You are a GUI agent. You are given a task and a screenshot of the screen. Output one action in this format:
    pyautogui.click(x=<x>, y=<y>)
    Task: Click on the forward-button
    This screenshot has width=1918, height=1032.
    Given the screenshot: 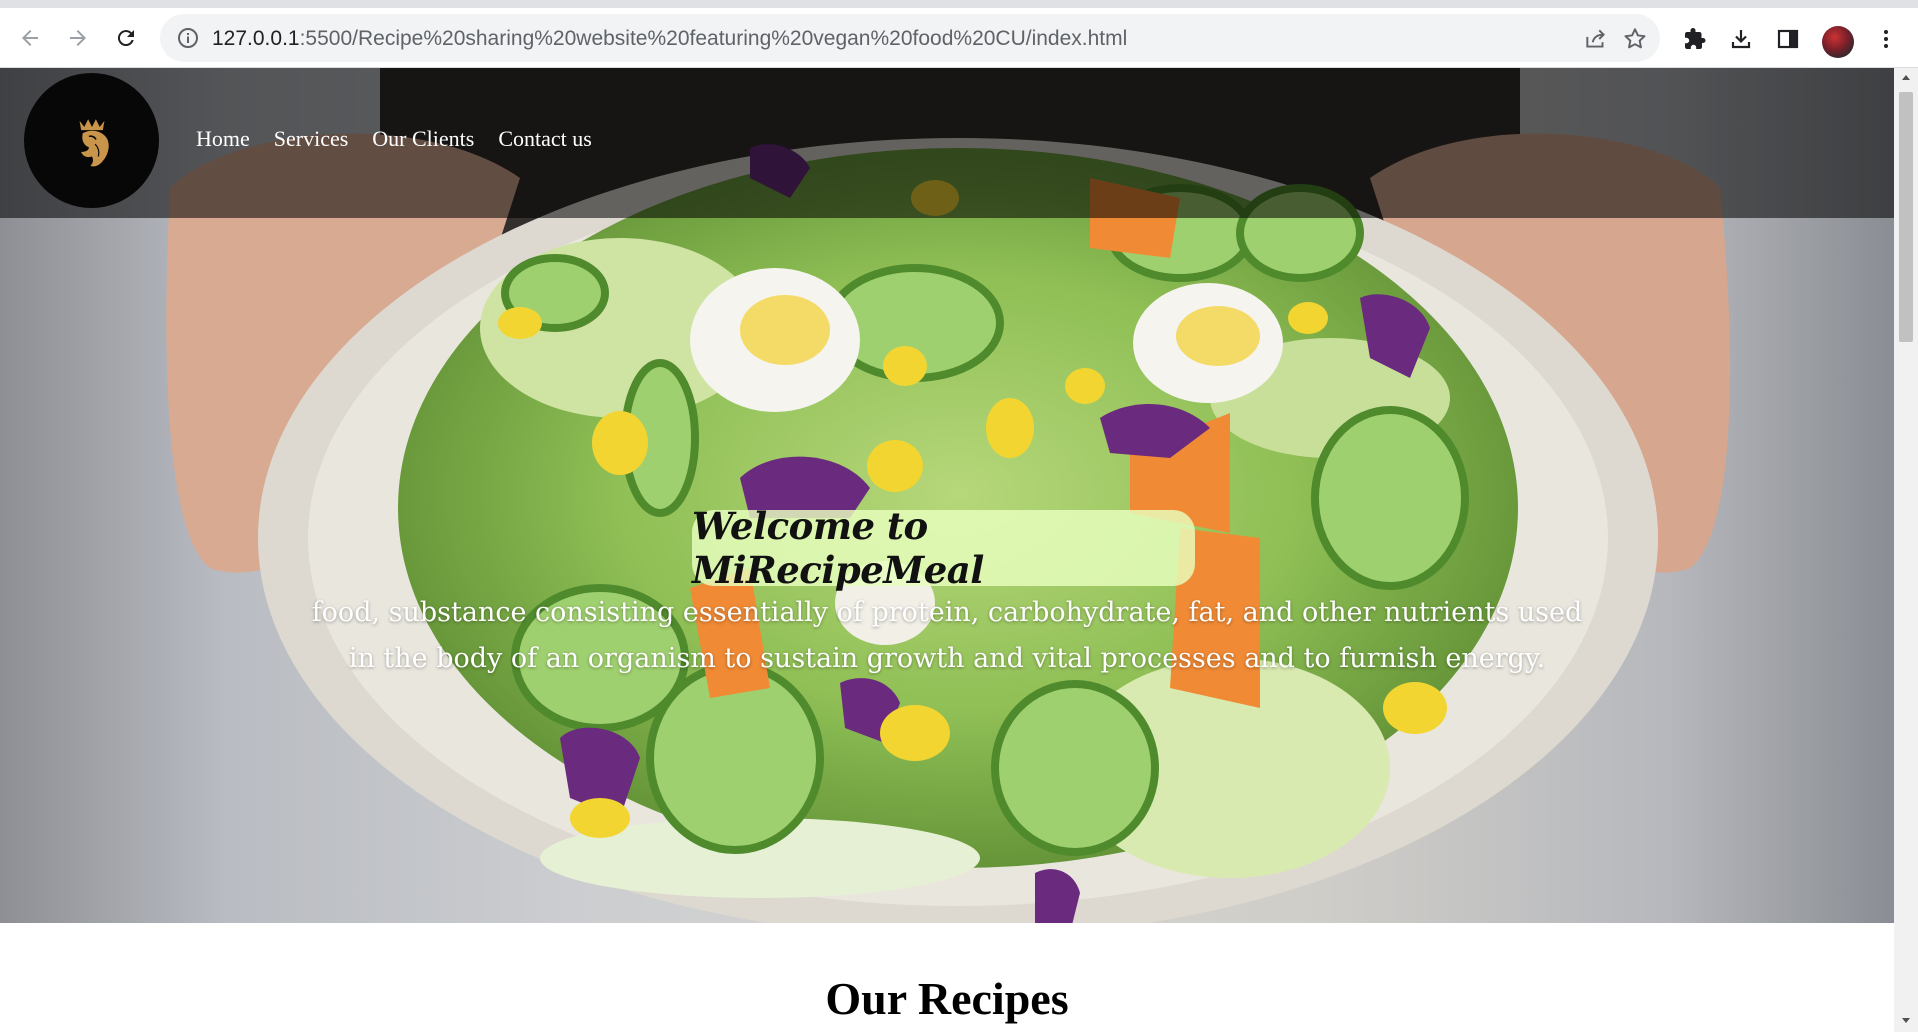 What is the action you would take?
    pyautogui.click(x=78, y=38)
    